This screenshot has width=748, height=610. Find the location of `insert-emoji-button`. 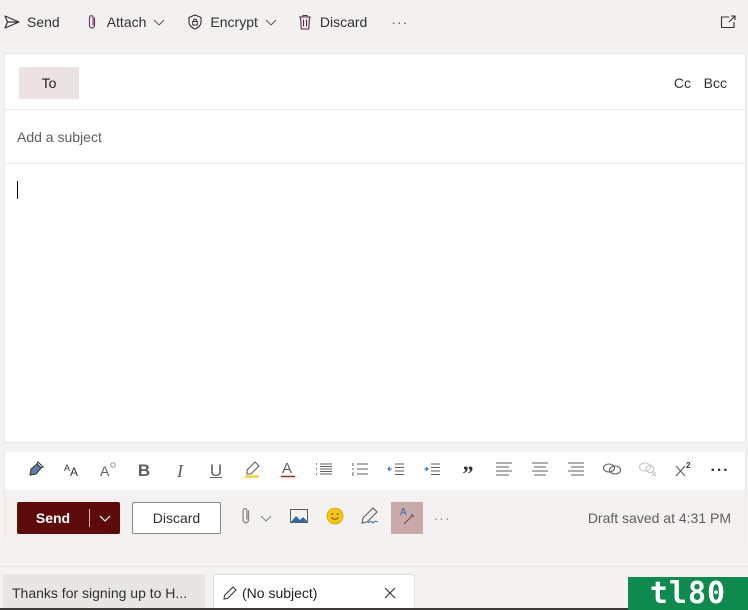

insert-emoji-button is located at coordinates (335, 518).